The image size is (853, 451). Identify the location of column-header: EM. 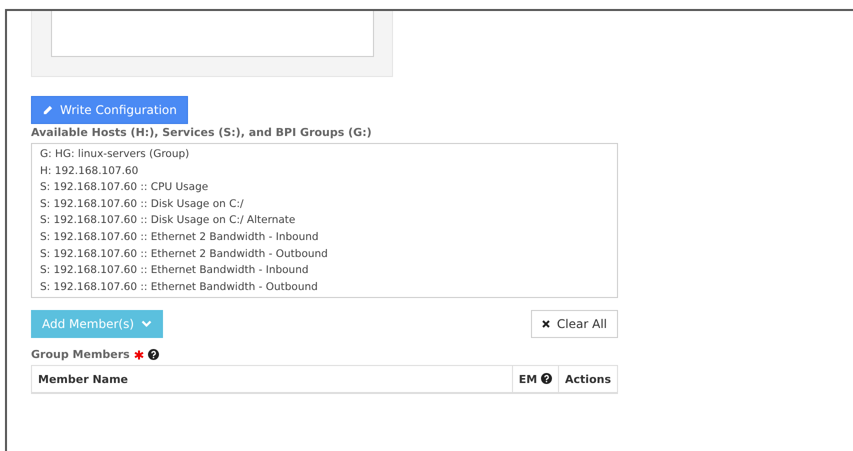
(528, 379).